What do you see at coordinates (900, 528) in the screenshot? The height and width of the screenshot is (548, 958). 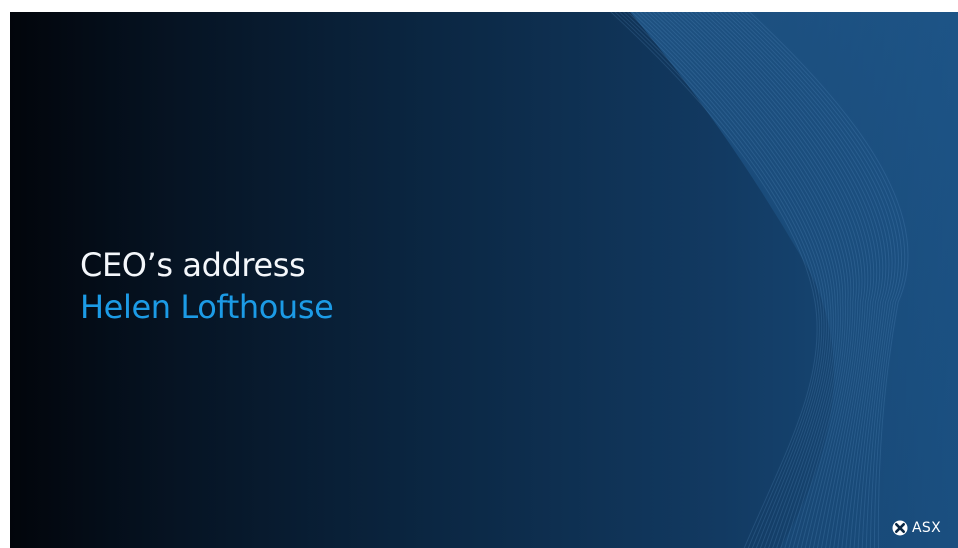 I see `asx-logo-icon` at bounding box center [900, 528].